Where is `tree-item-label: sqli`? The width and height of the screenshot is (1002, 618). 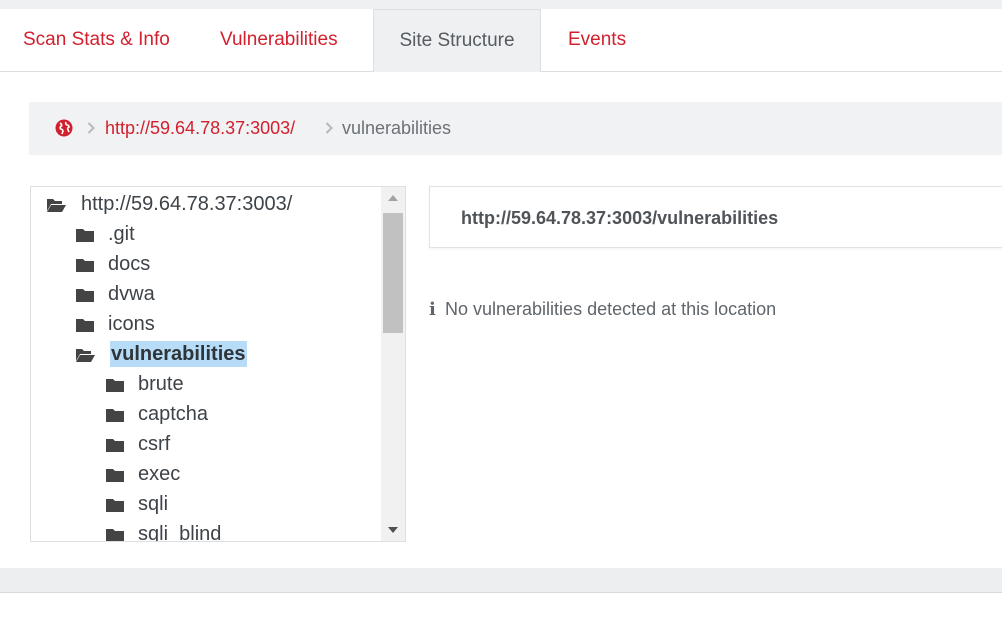 tree-item-label: sqli is located at coordinates (153, 504).